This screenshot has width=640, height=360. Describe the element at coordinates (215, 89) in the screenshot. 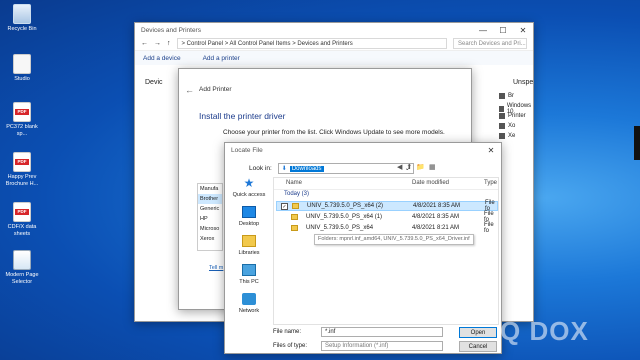

I see `wizard-title: Add Printer` at that location.